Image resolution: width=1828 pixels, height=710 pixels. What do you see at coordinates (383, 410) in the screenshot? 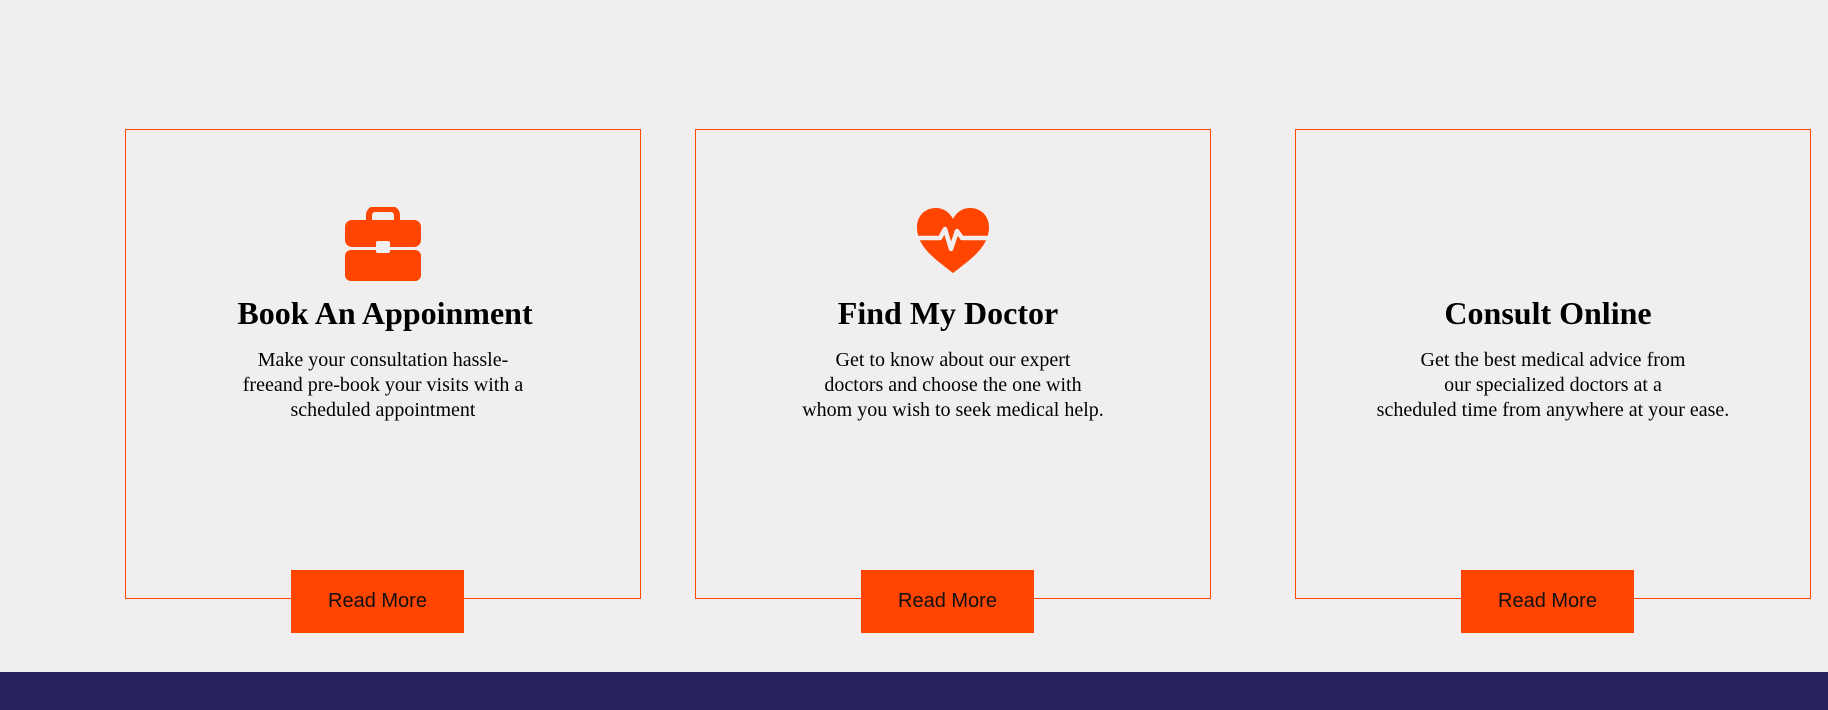
I see `card-description-line: scheduled appointment` at bounding box center [383, 410].